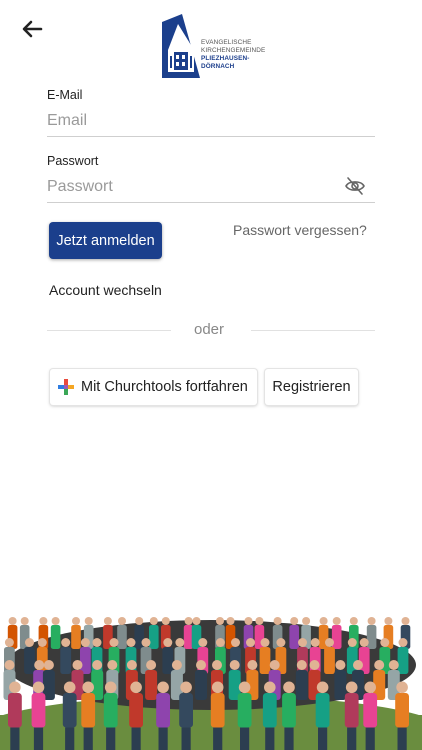 The width and height of the screenshot is (422, 750). Describe the element at coordinates (209, 329) in the screenshot. I see `separator-label: oder` at that location.